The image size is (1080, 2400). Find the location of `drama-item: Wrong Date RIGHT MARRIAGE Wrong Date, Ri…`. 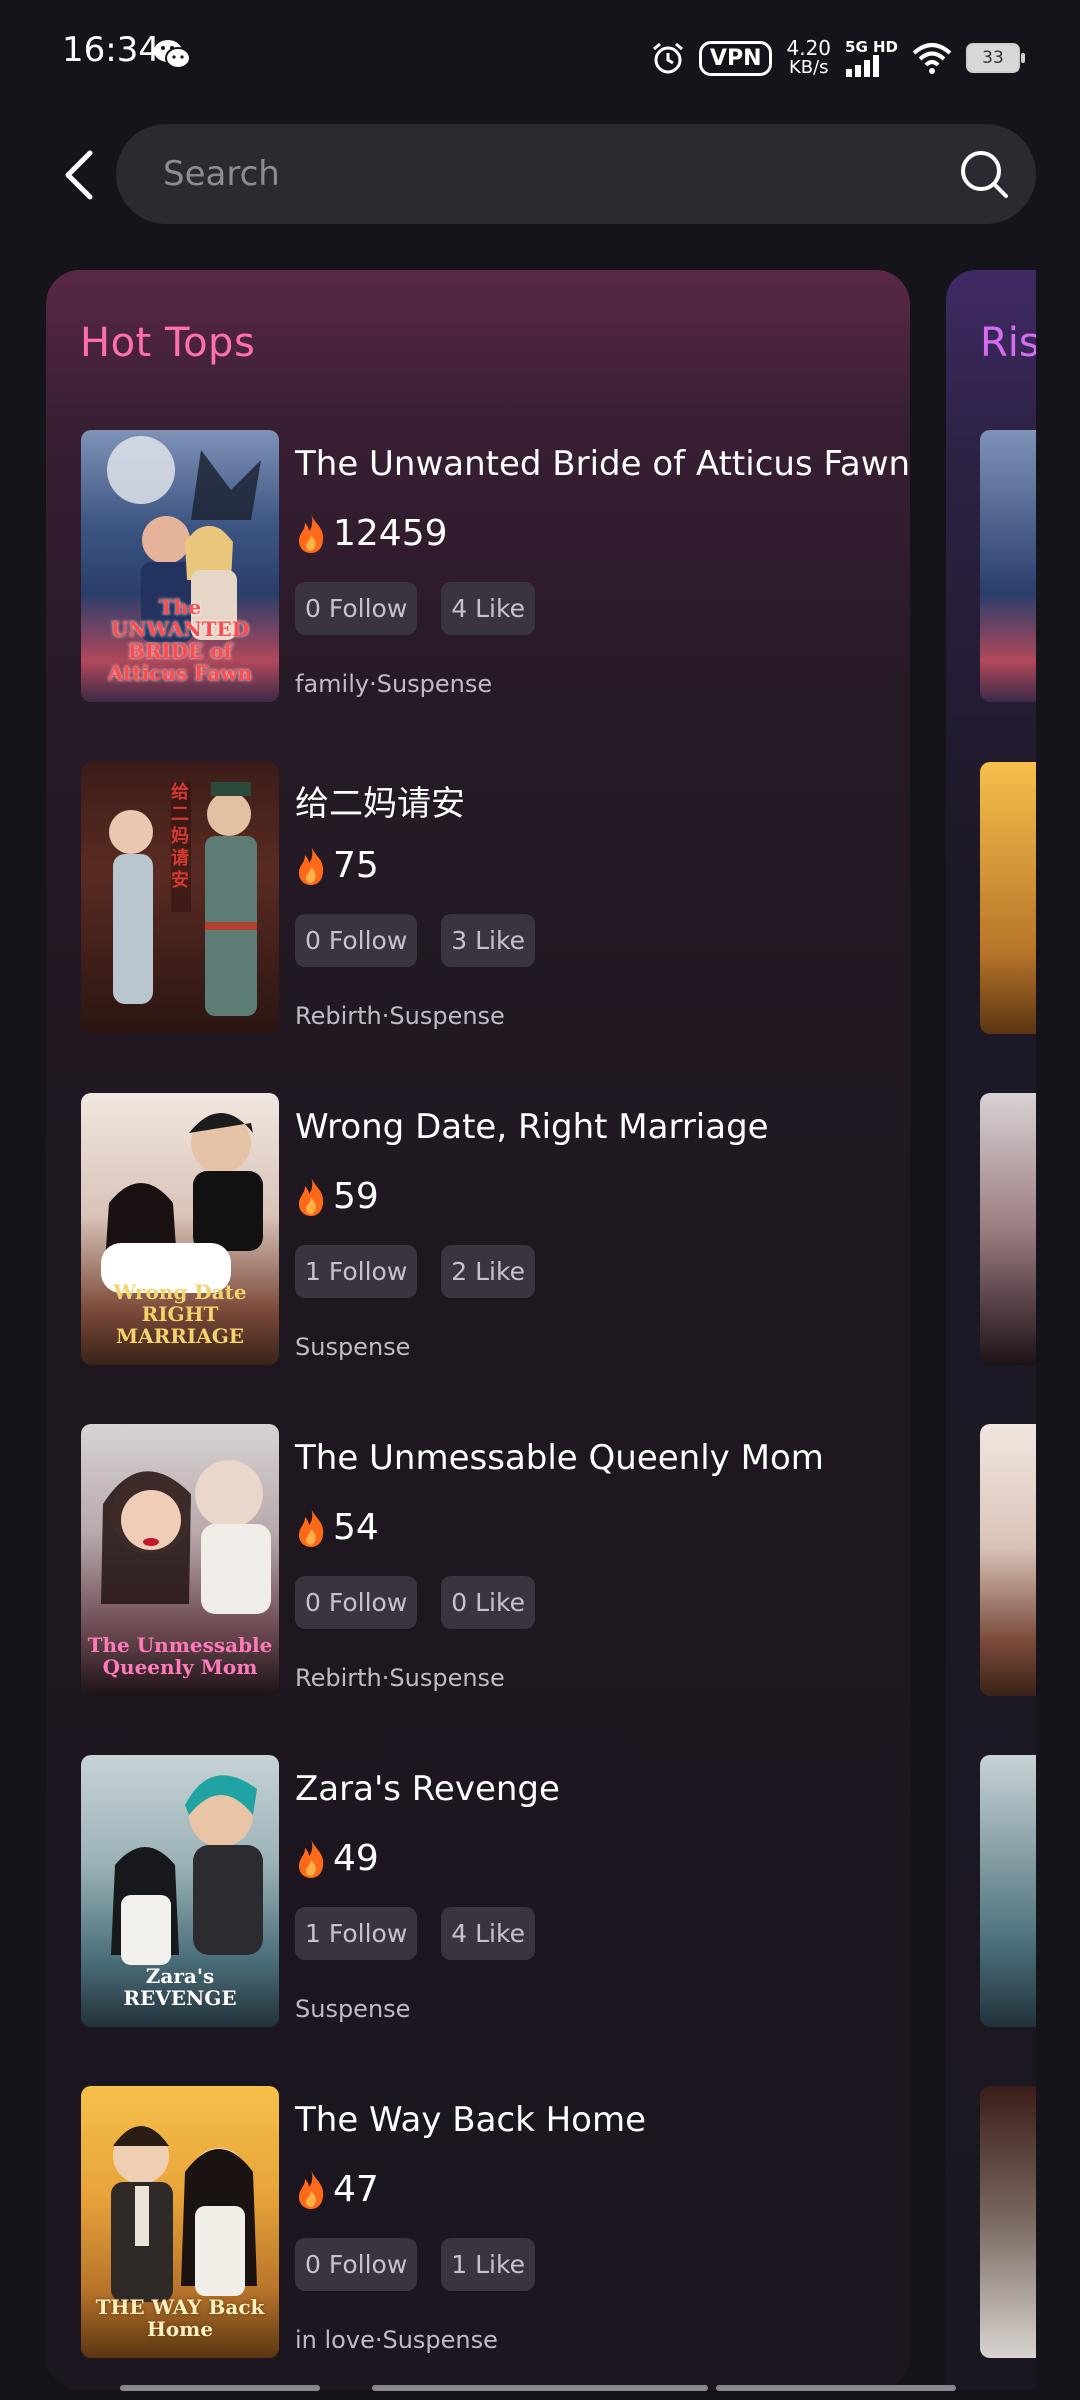

drama-item: Wrong Date RIGHT MARRIAGE Wrong Date, Ri… is located at coordinates (481, 1229).